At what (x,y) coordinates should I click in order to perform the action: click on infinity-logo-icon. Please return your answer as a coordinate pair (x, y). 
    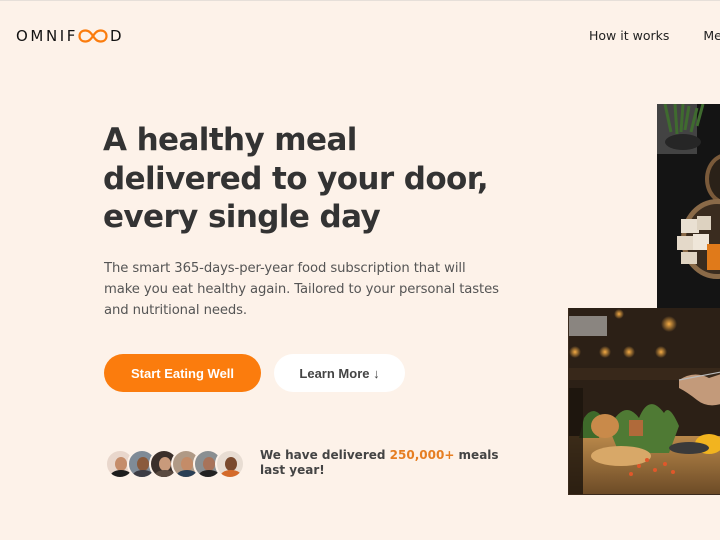
    Looking at the image, I should click on (93, 36).